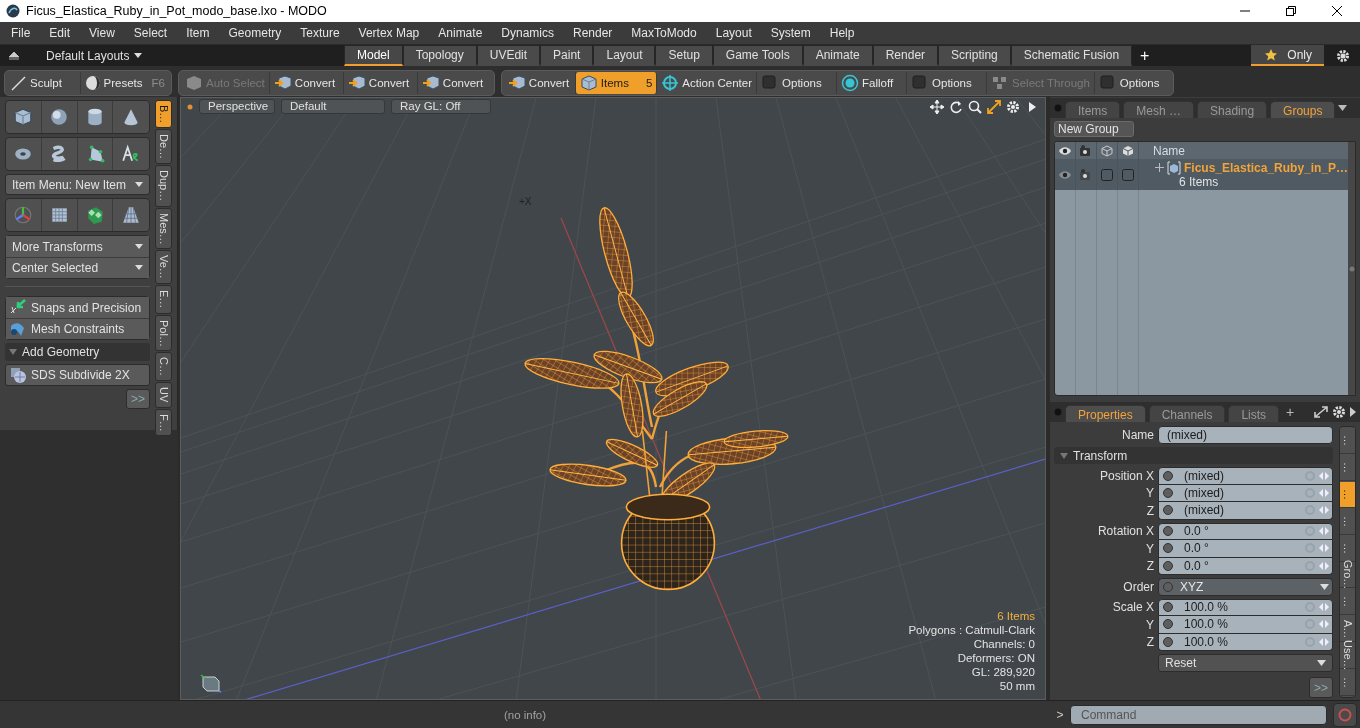 The image size is (1360, 728). What do you see at coordinates (333, 106) in the screenshot?
I see `viewport-option-button: Default` at bounding box center [333, 106].